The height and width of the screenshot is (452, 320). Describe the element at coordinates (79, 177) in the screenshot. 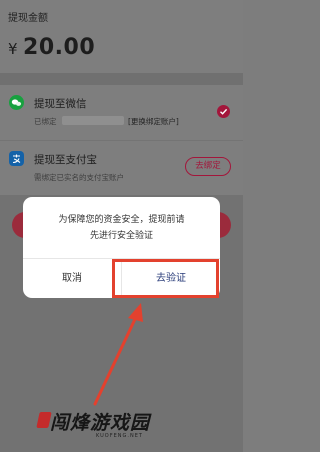

I see `alipay-subtitle: 需绑定已实名的支付宝账户` at that location.